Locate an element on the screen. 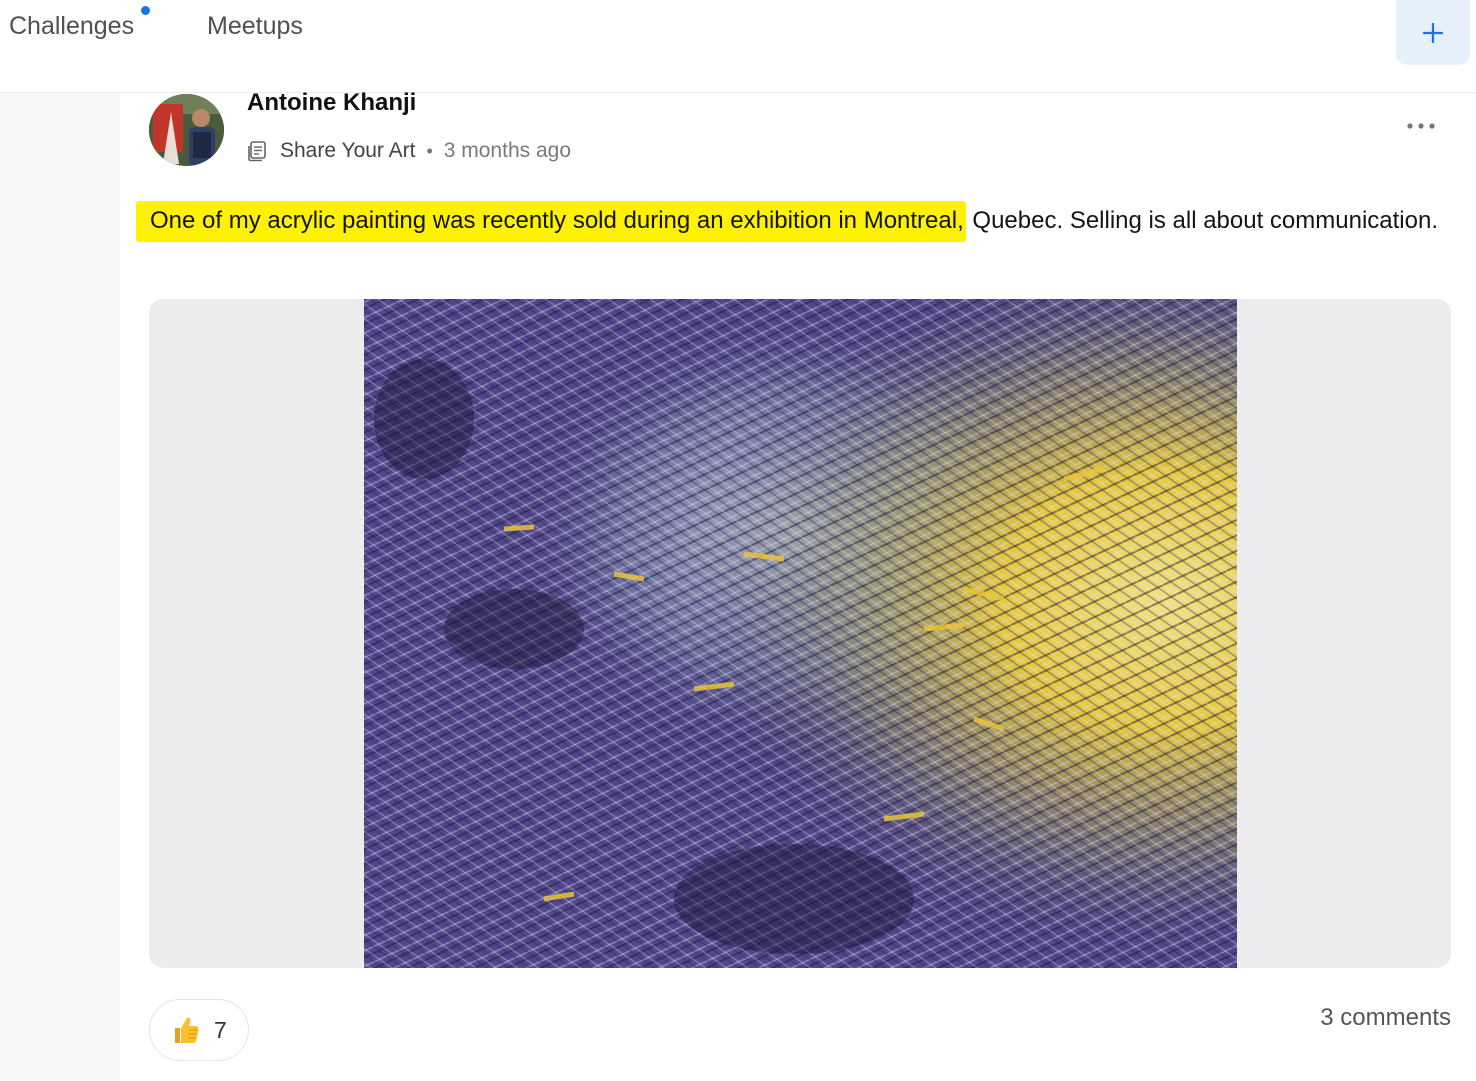 The image size is (1476, 1081). plus-icon is located at coordinates (1433, 32).